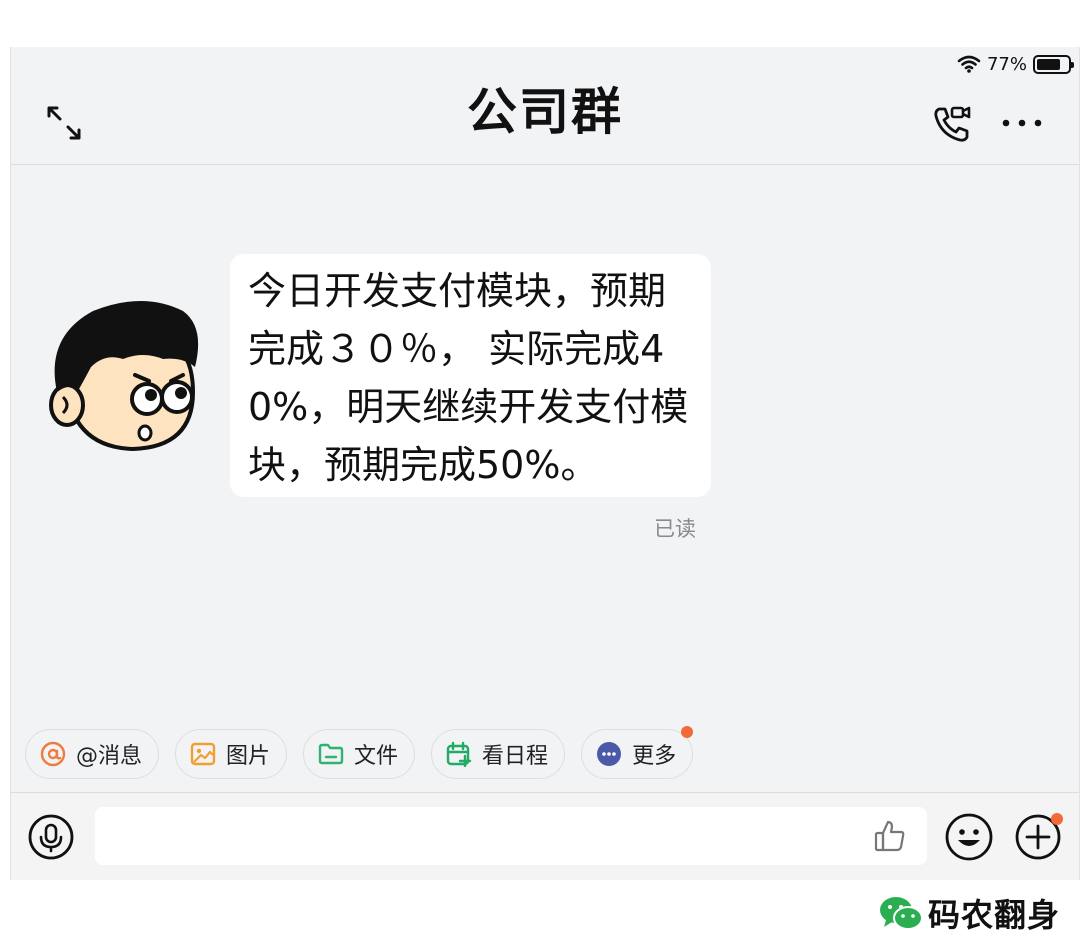  What do you see at coordinates (654, 756) in the screenshot?
I see `more-actions-label: 更多` at bounding box center [654, 756].